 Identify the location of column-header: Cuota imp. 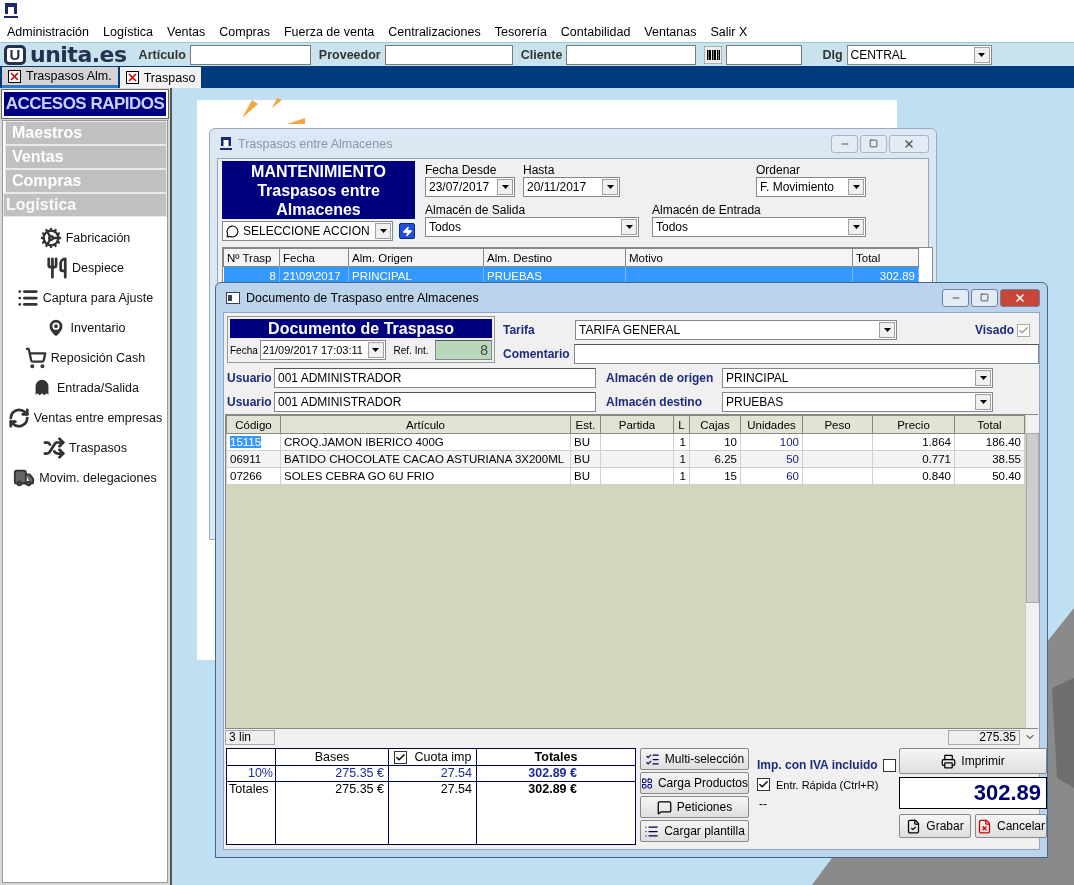
(432, 757).